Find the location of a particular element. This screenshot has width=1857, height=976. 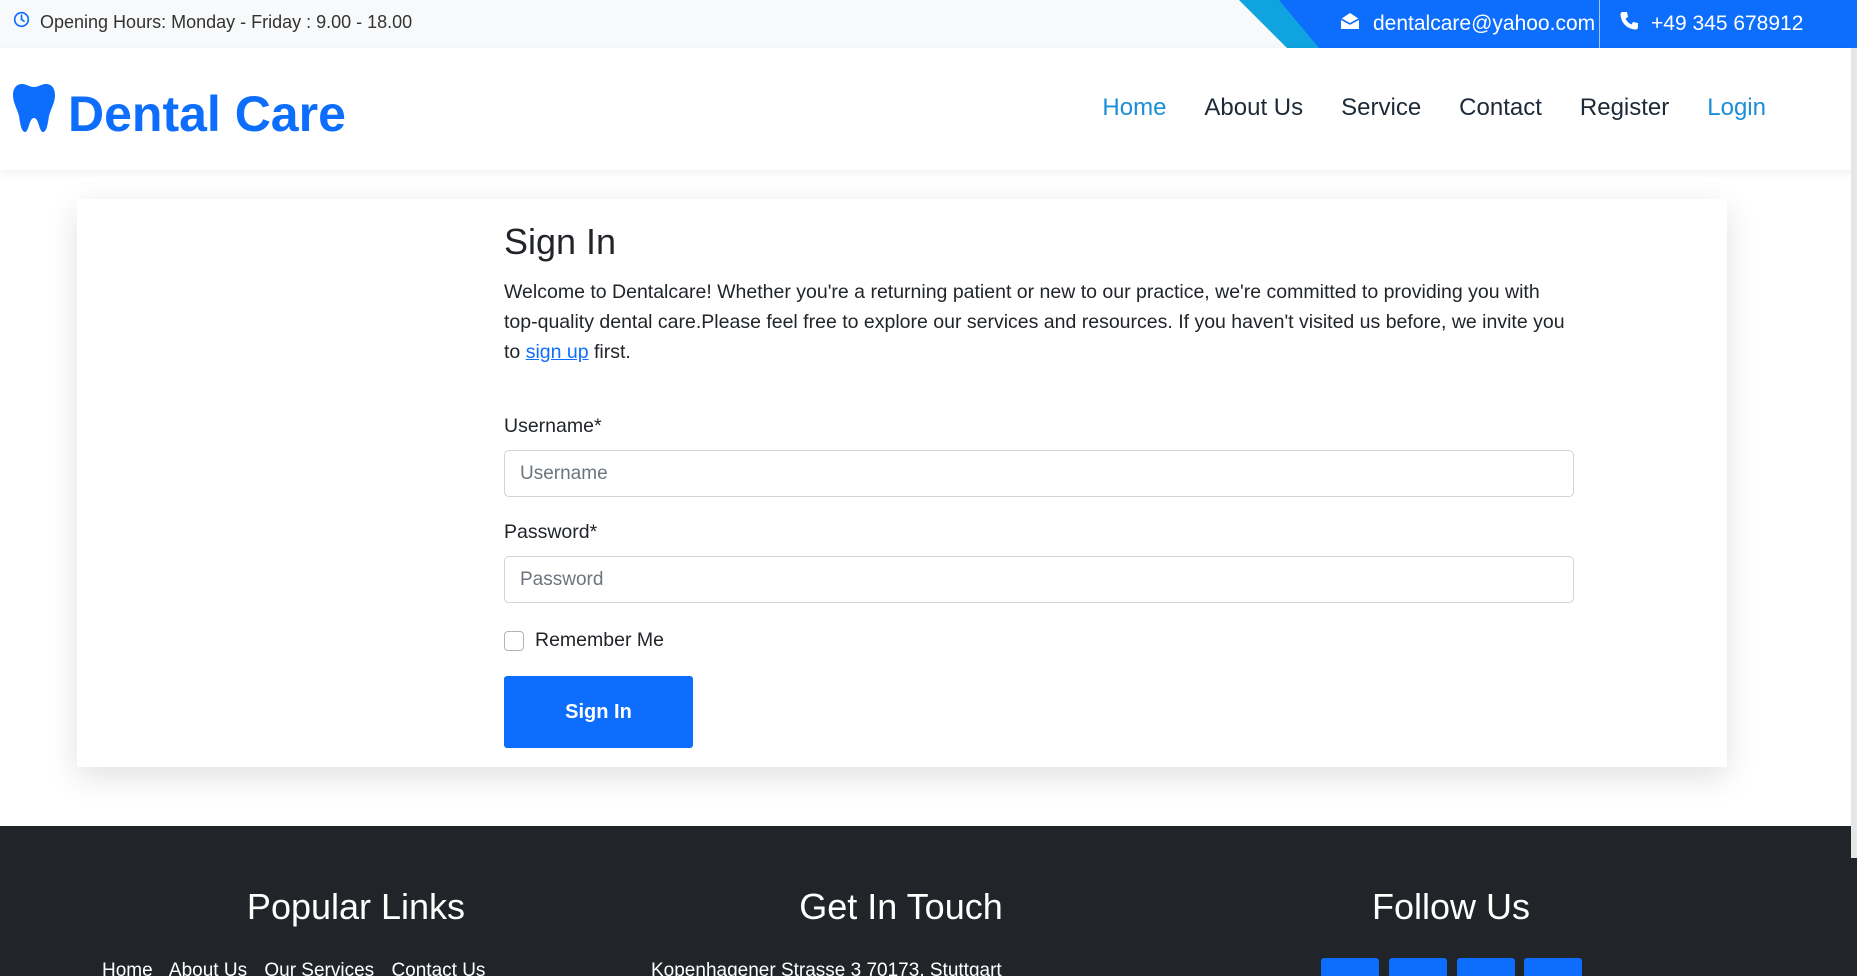

contact-divider is located at coordinates (1599, 24).